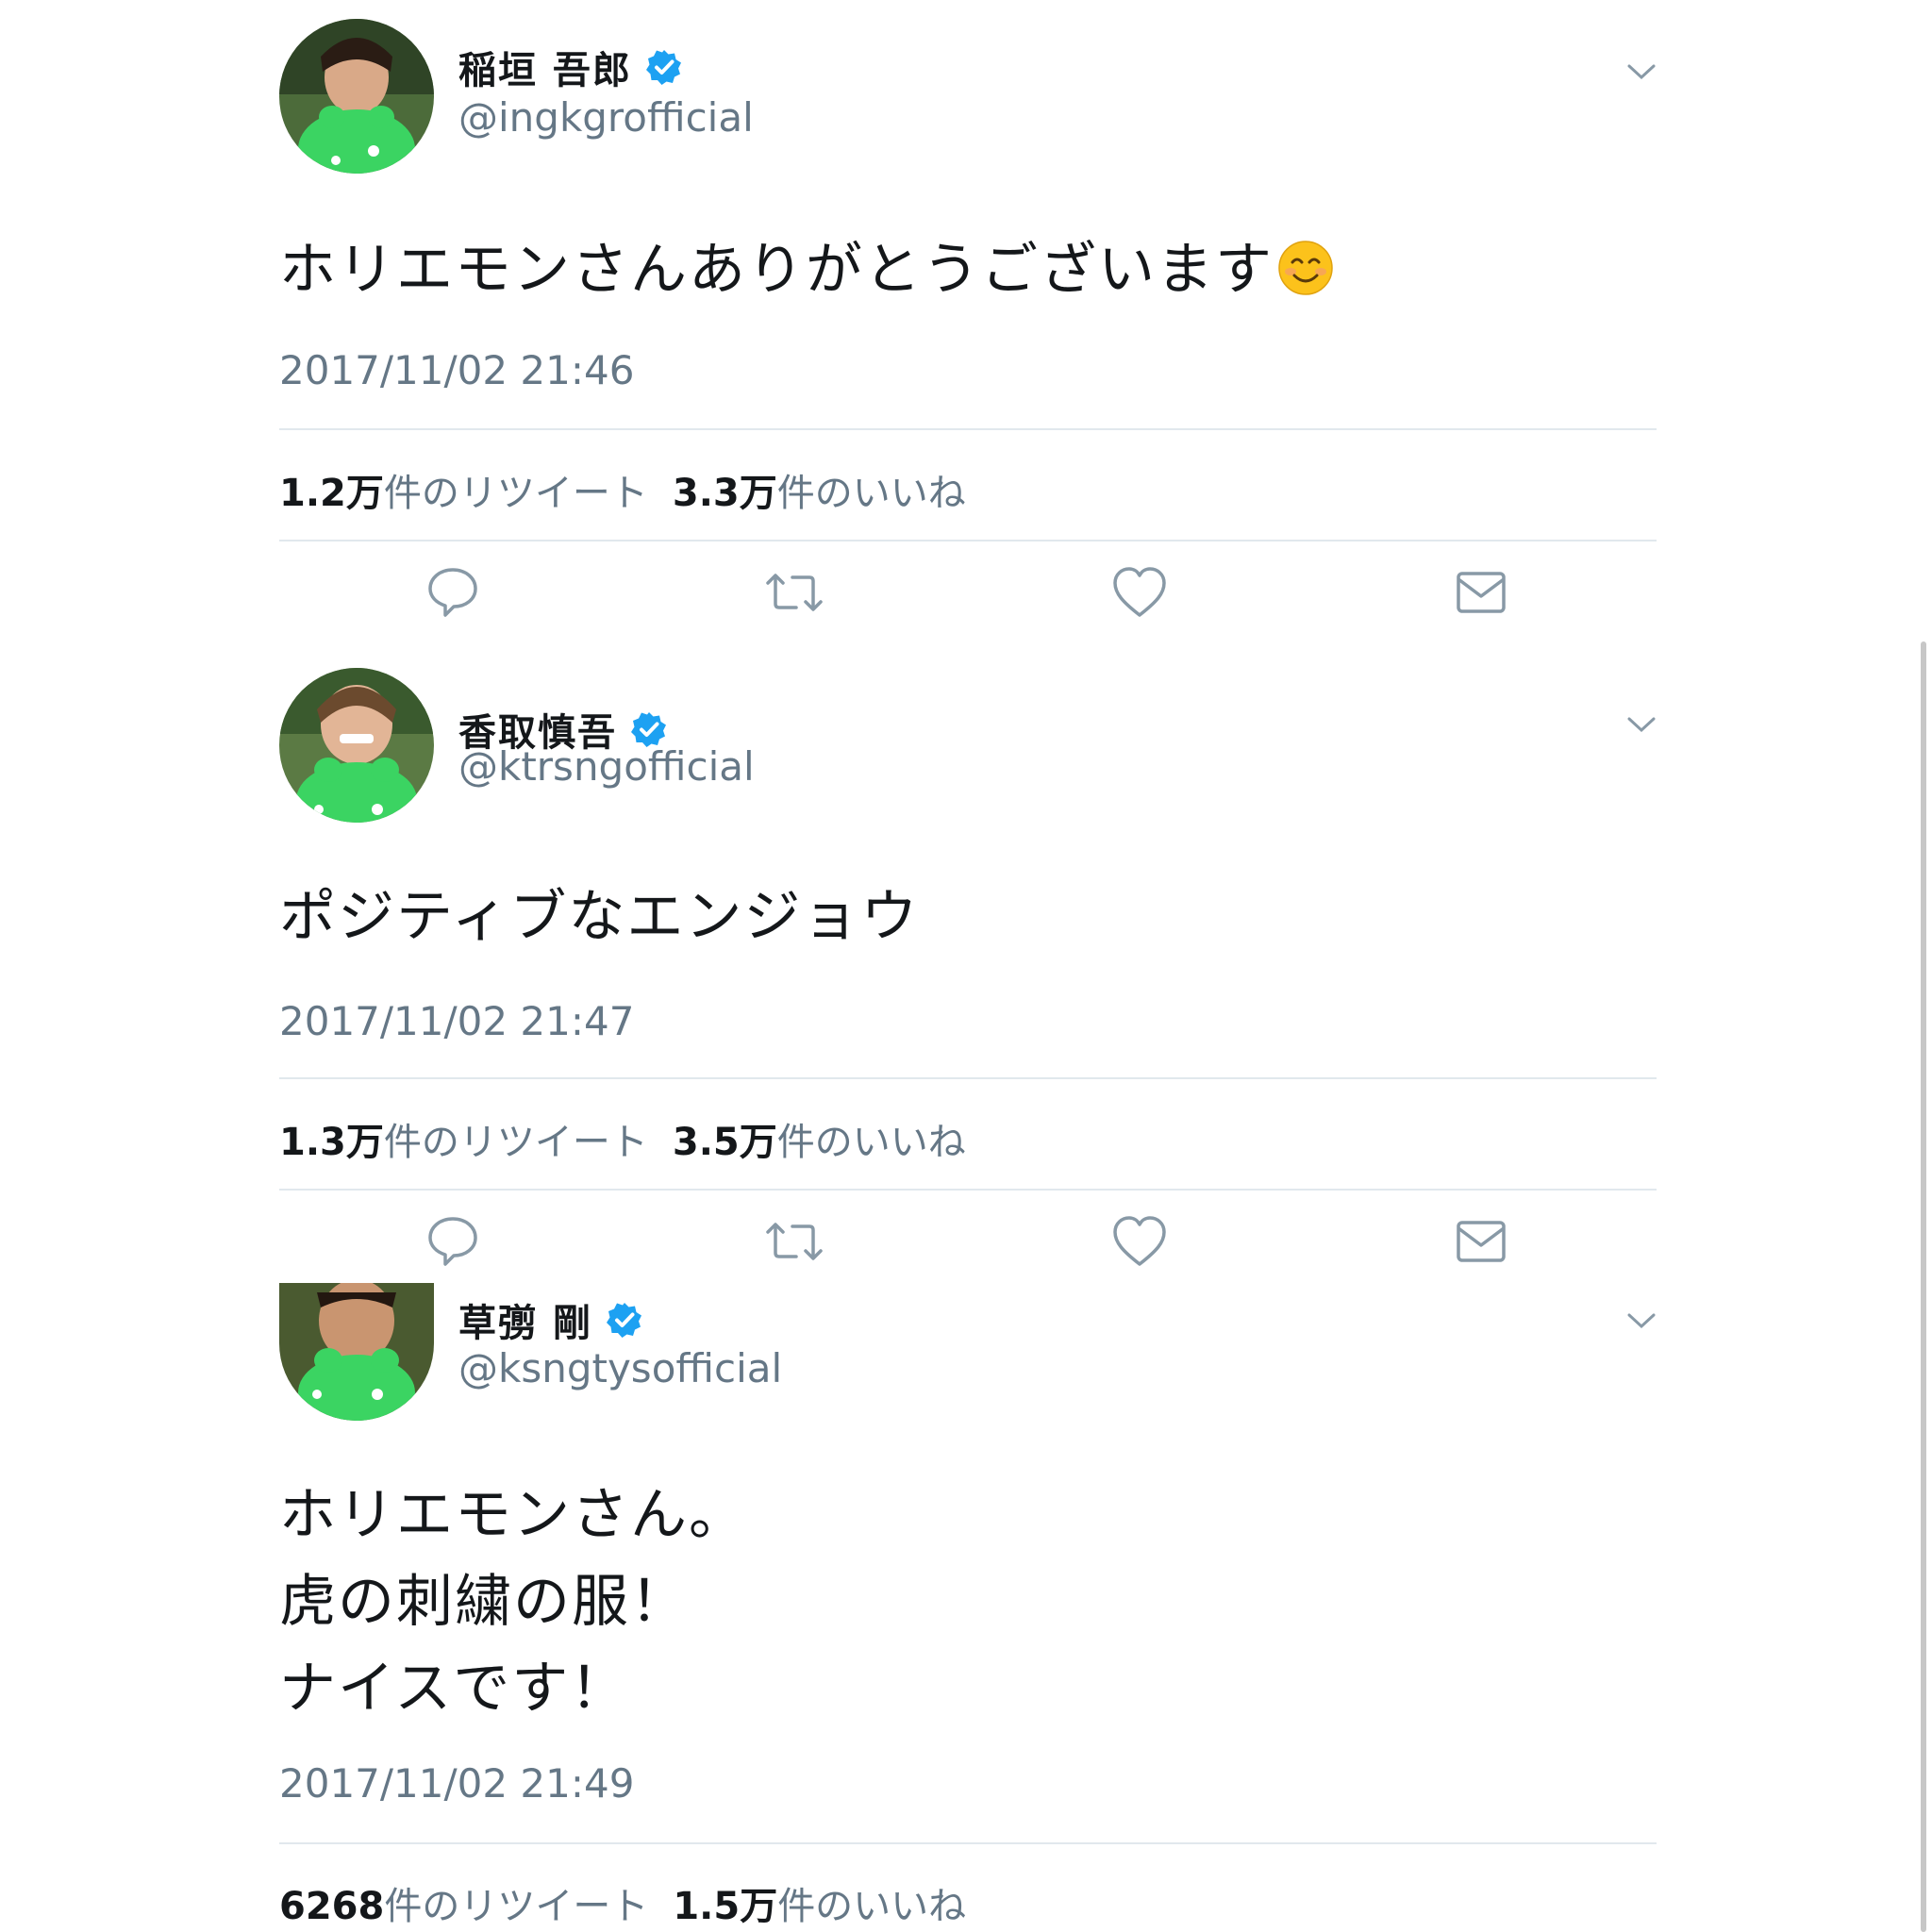 The height and width of the screenshot is (1932, 1932). I want to click on tweet-text-content: ホリエモンさんありがとうございます, so click(777, 270).